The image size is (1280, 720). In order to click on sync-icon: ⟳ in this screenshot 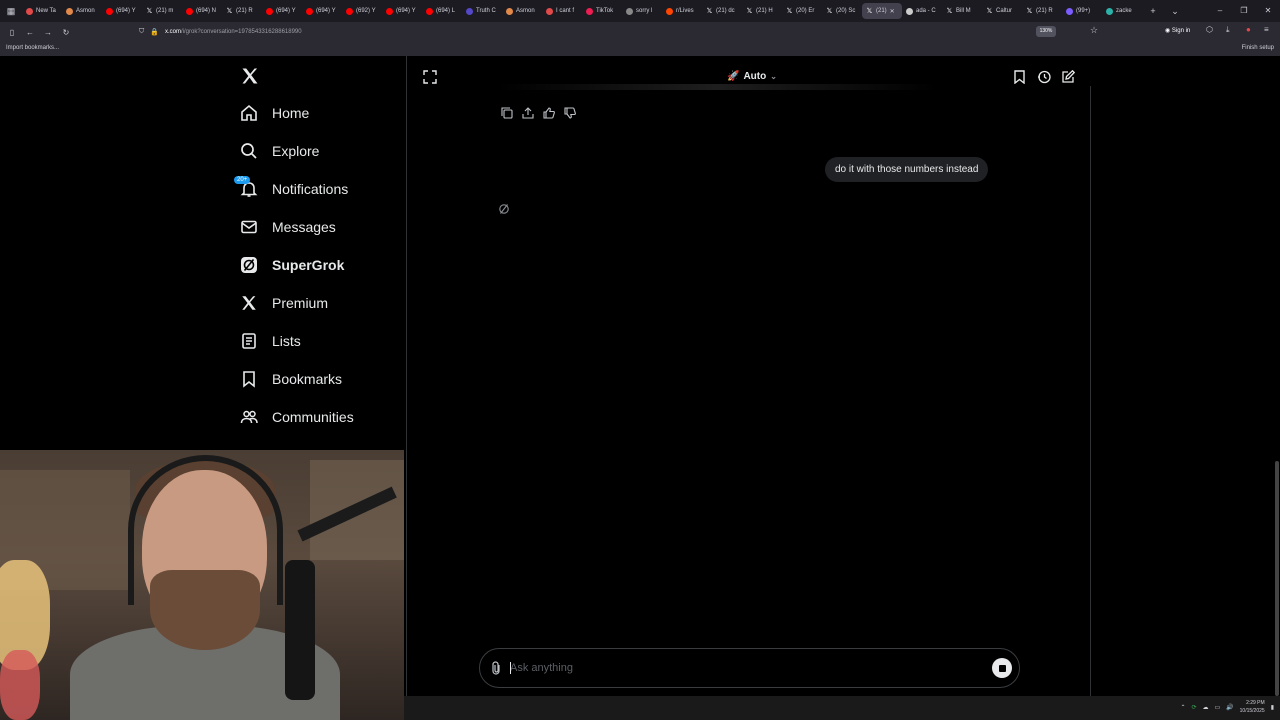, I will do `click(1193, 707)`.